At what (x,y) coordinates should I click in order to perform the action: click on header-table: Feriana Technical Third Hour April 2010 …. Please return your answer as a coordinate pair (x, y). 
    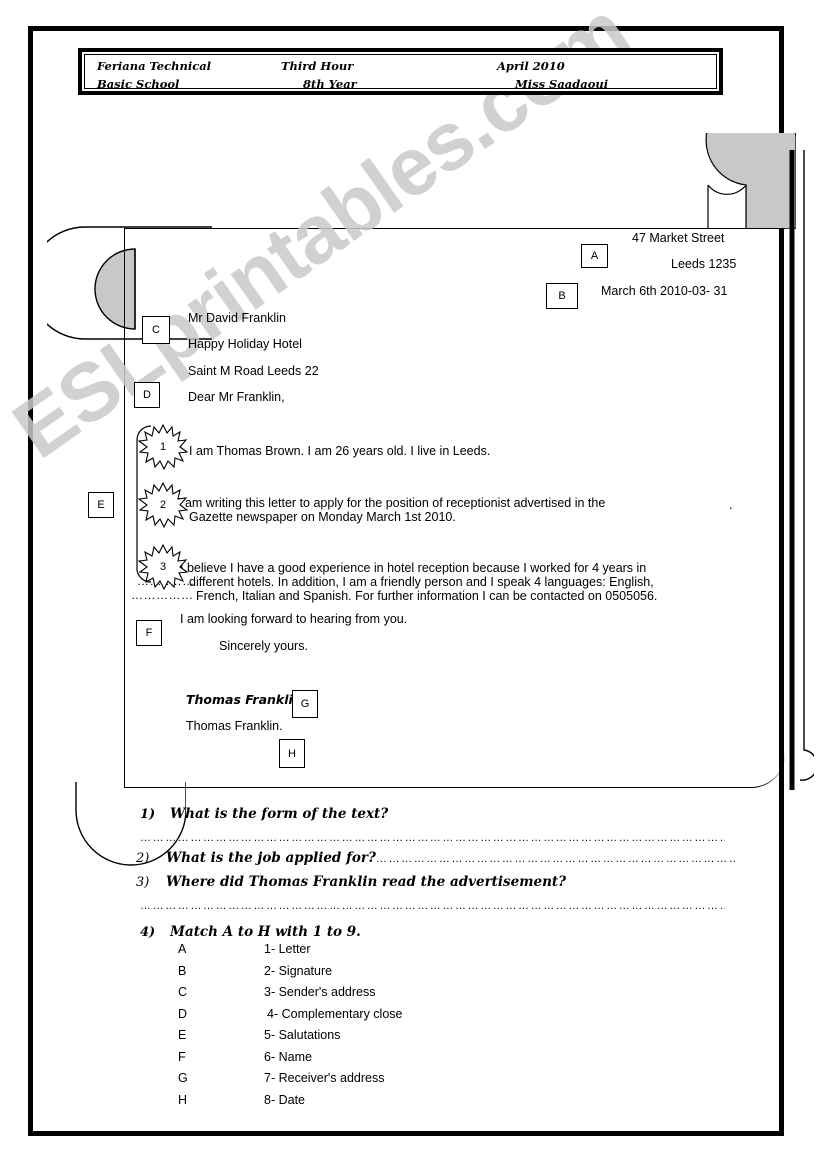
    Looking at the image, I should click on (400, 71).